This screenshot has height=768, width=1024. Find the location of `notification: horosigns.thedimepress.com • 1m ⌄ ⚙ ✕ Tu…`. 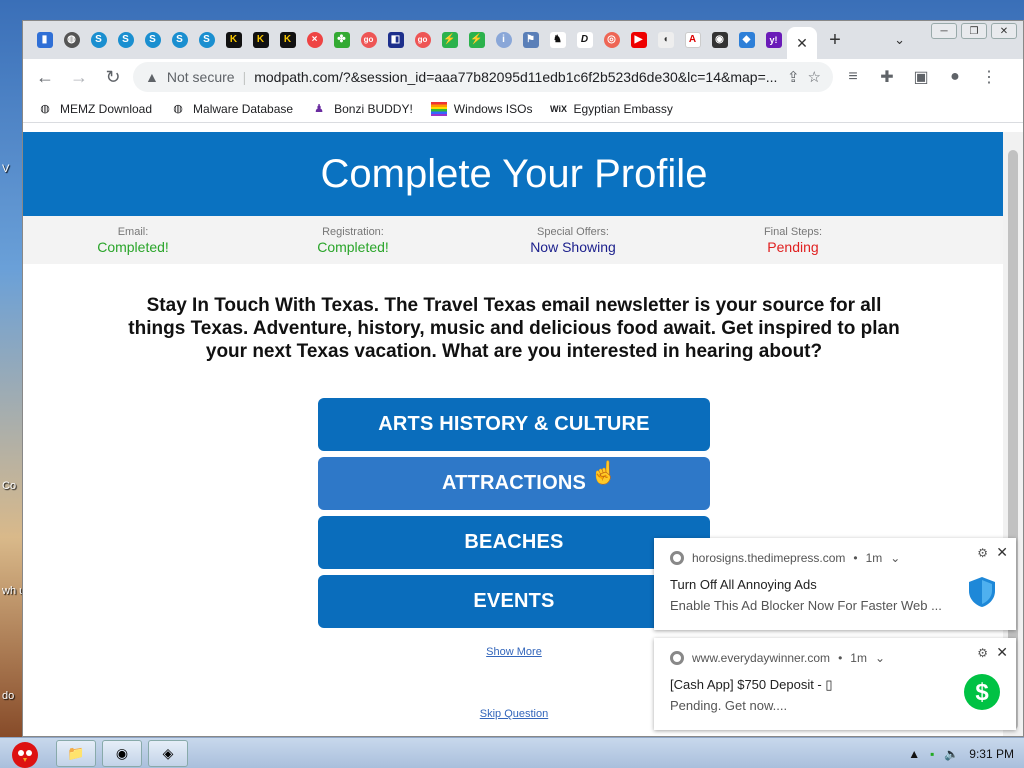

notification: horosigns.thedimepress.com • 1m ⌄ ⚙ ✕ Tu… is located at coordinates (835, 584).